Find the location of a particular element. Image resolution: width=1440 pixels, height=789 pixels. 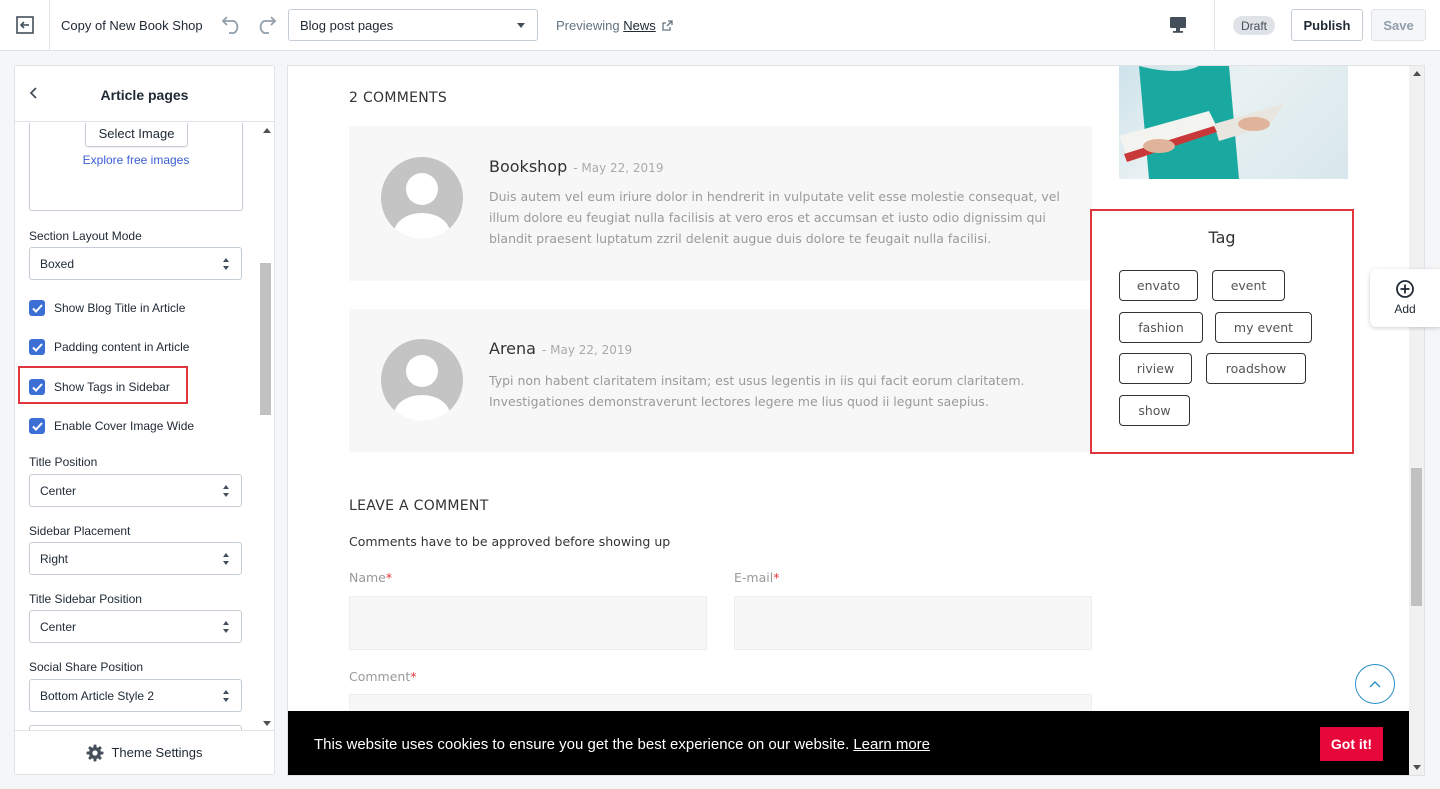

plus-circle-icon is located at coordinates (1405, 289).